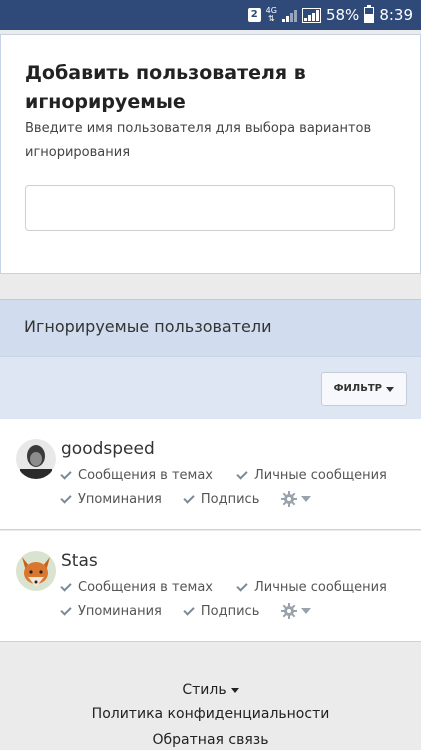  Describe the element at coordinates (396, 15) in the screenshot. I see `clock: 8:39` at that location.